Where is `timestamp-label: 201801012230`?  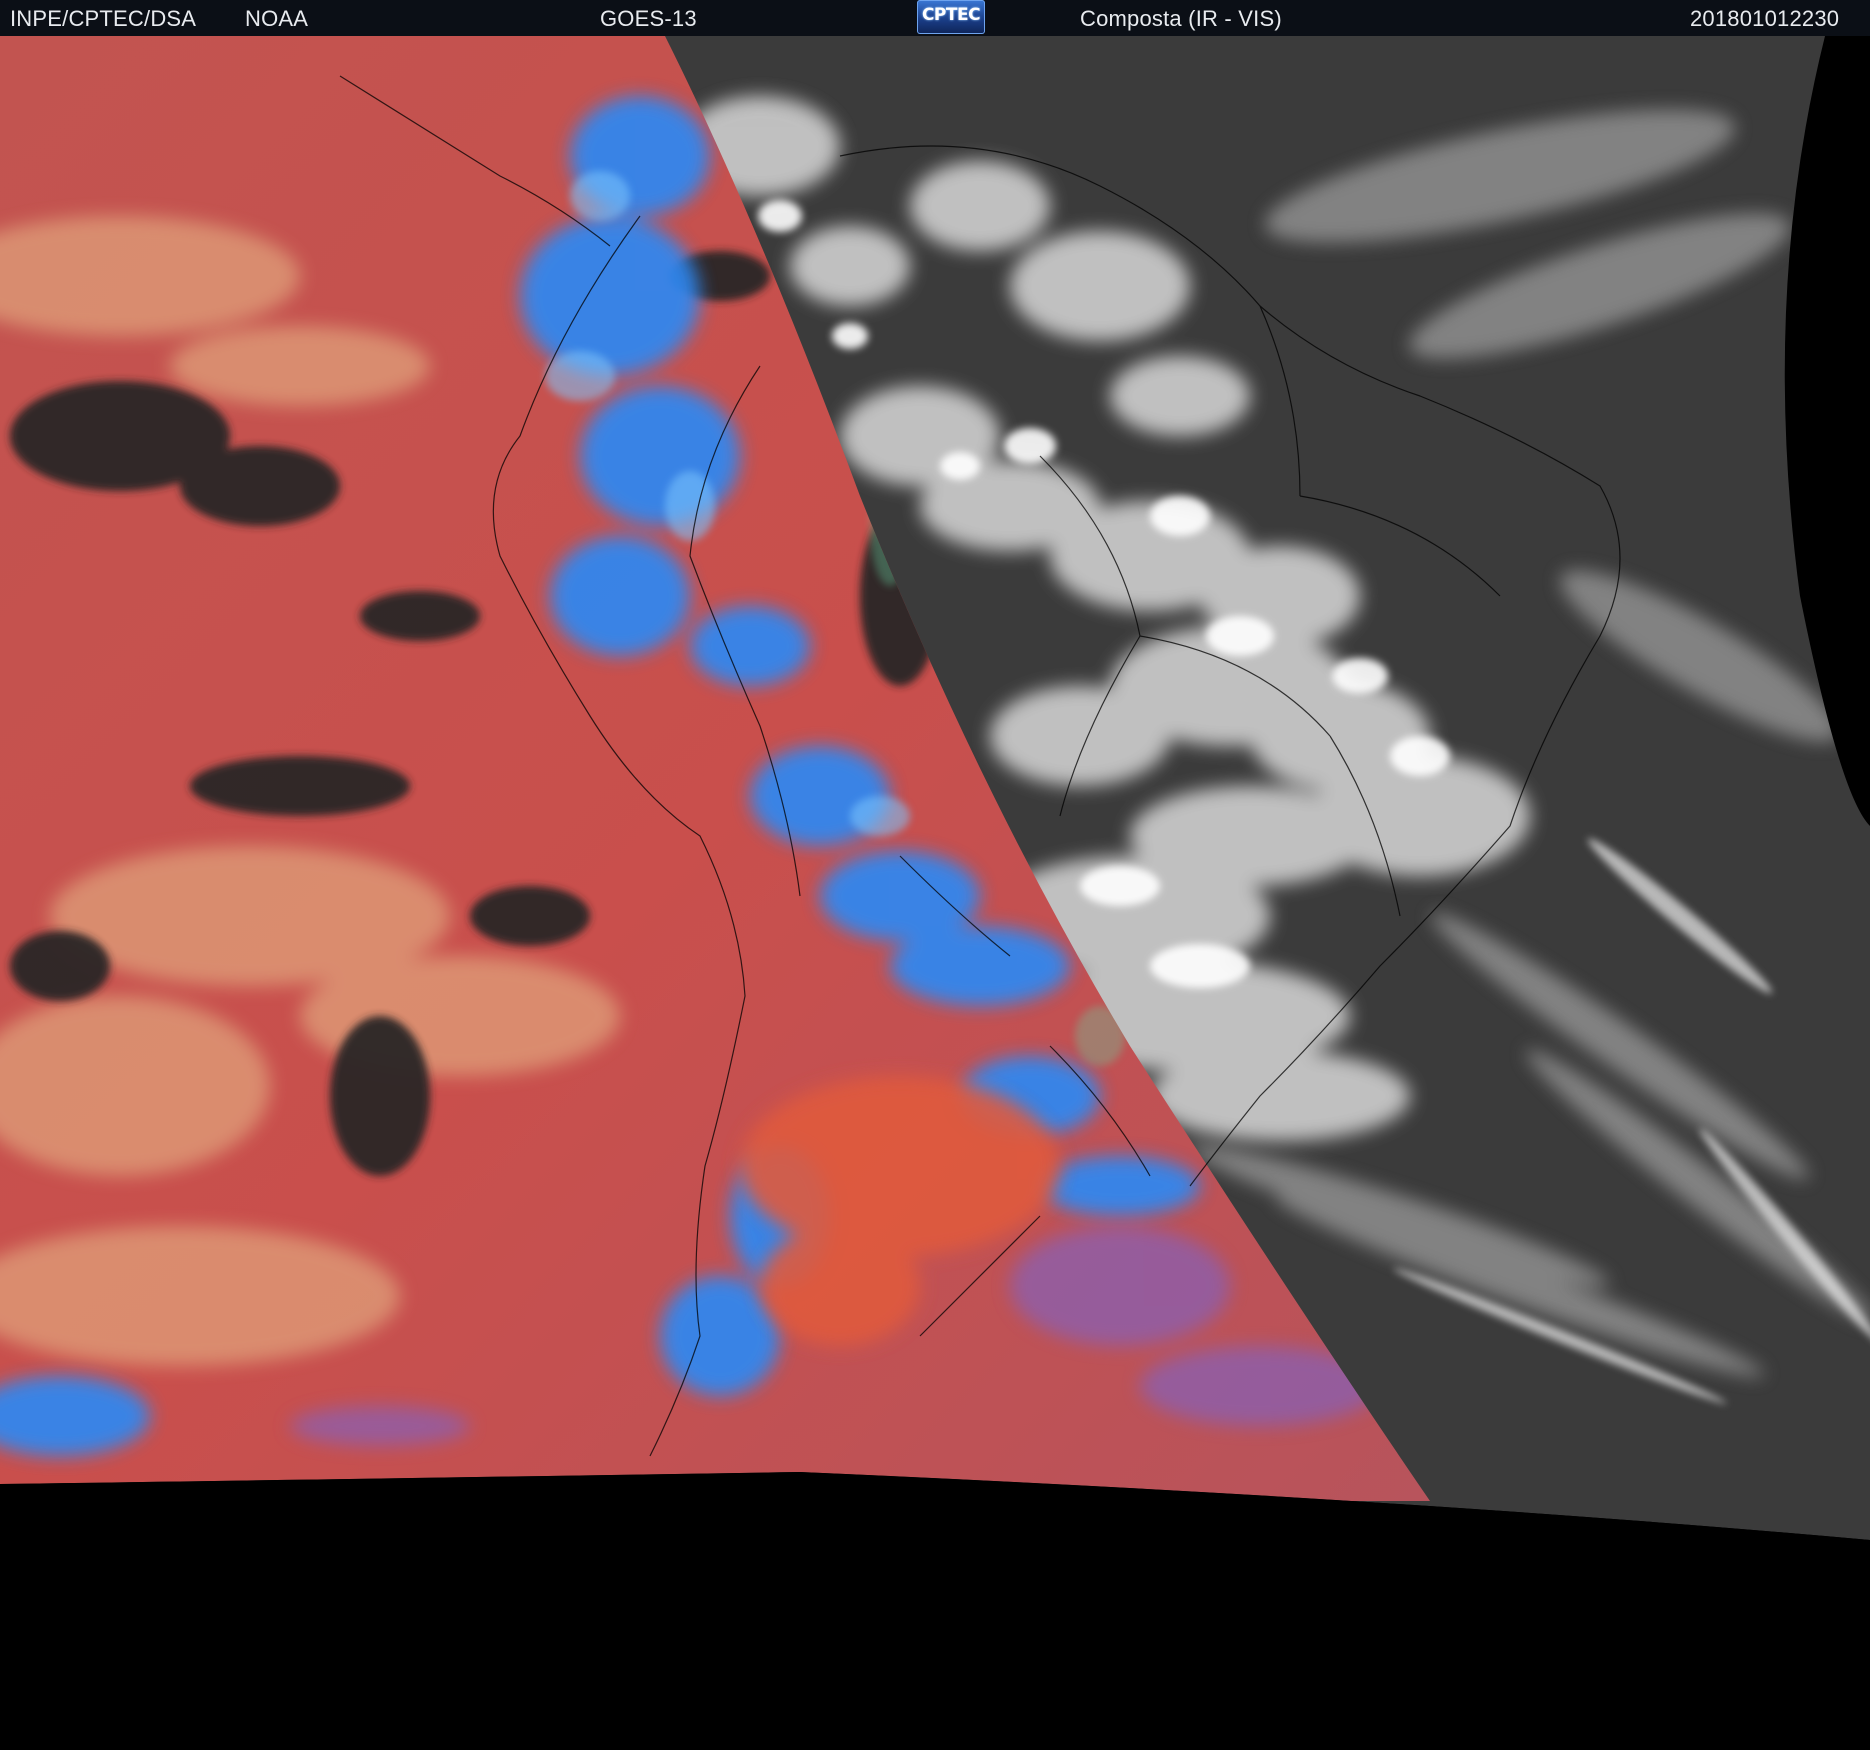 timestamp-label: 201801012230 is located at coordinates (1765, 18).